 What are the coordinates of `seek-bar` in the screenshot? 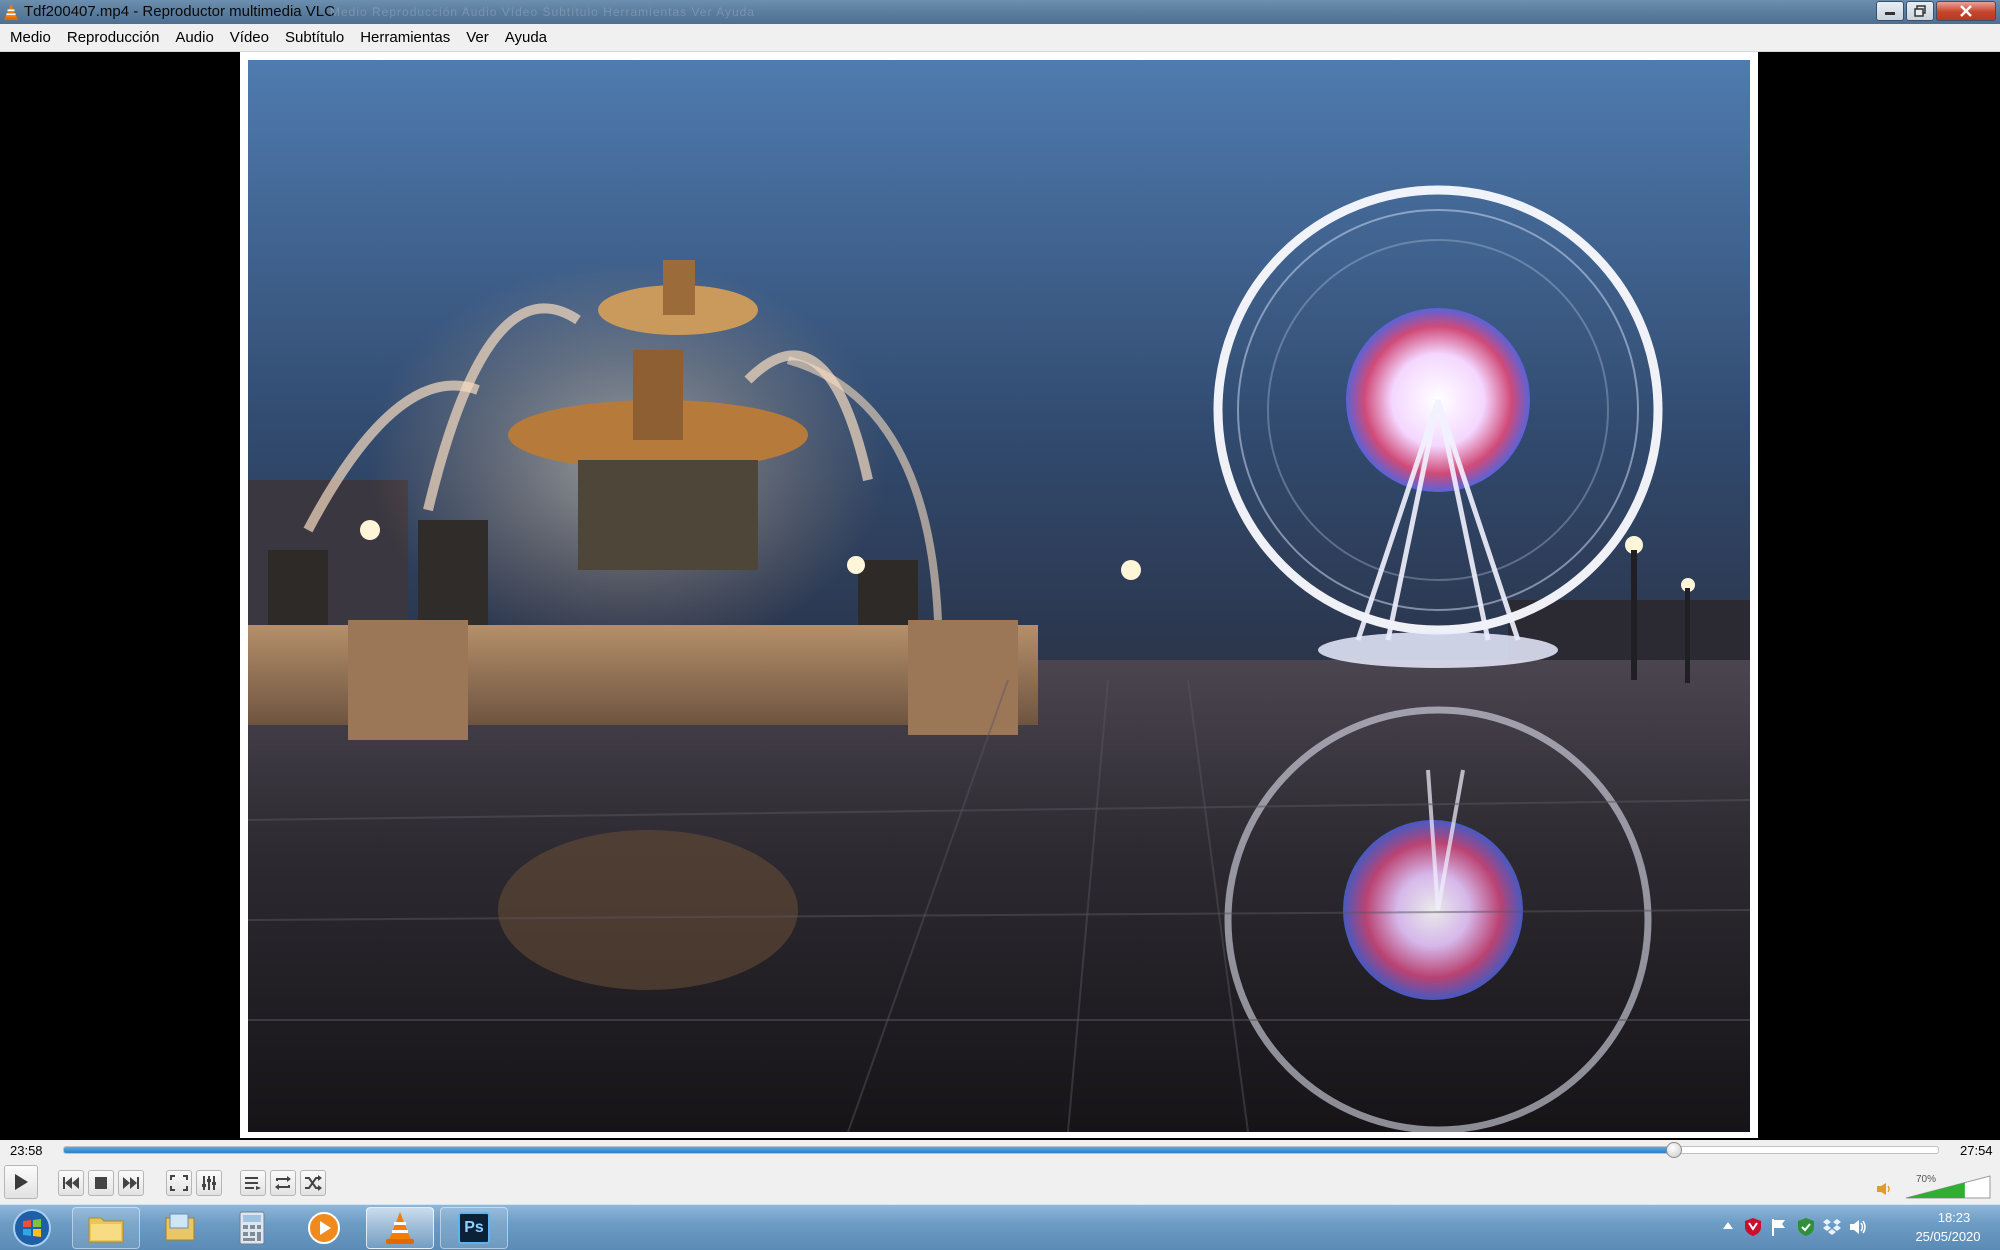 It's located at (1001, 1150).